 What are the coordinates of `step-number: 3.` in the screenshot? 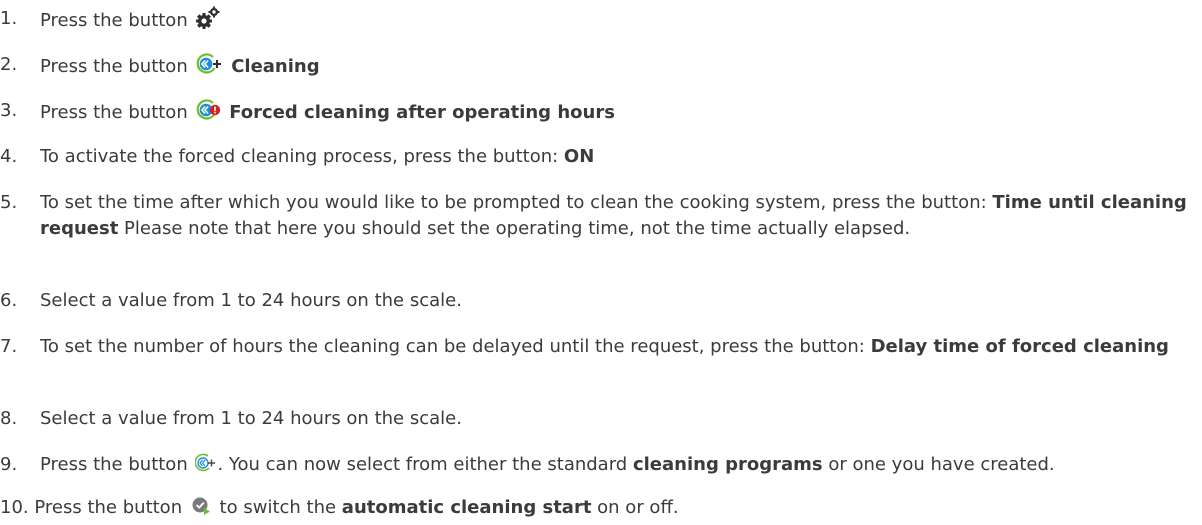 It's located at (9, 110).